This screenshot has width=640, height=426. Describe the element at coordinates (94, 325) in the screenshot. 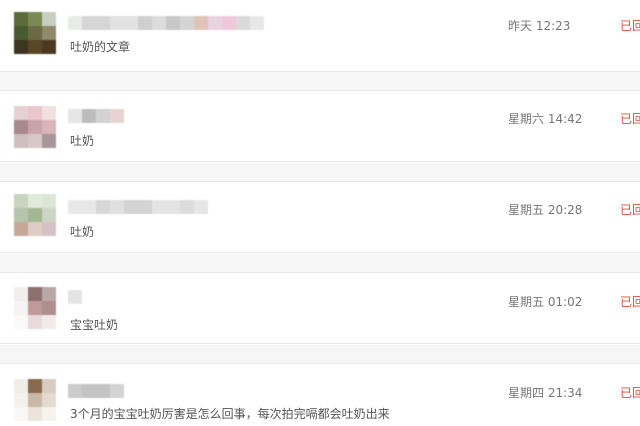

I see `message-preview: 宝宝吐奶` at that location.